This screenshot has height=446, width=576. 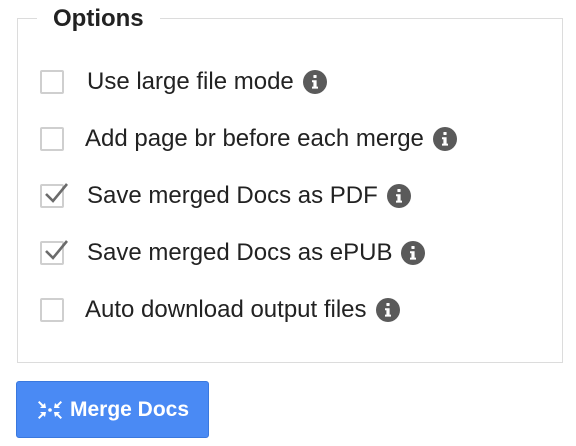 I want to click on use-large-file-mode-checkbox, so click(x=52, y=82).